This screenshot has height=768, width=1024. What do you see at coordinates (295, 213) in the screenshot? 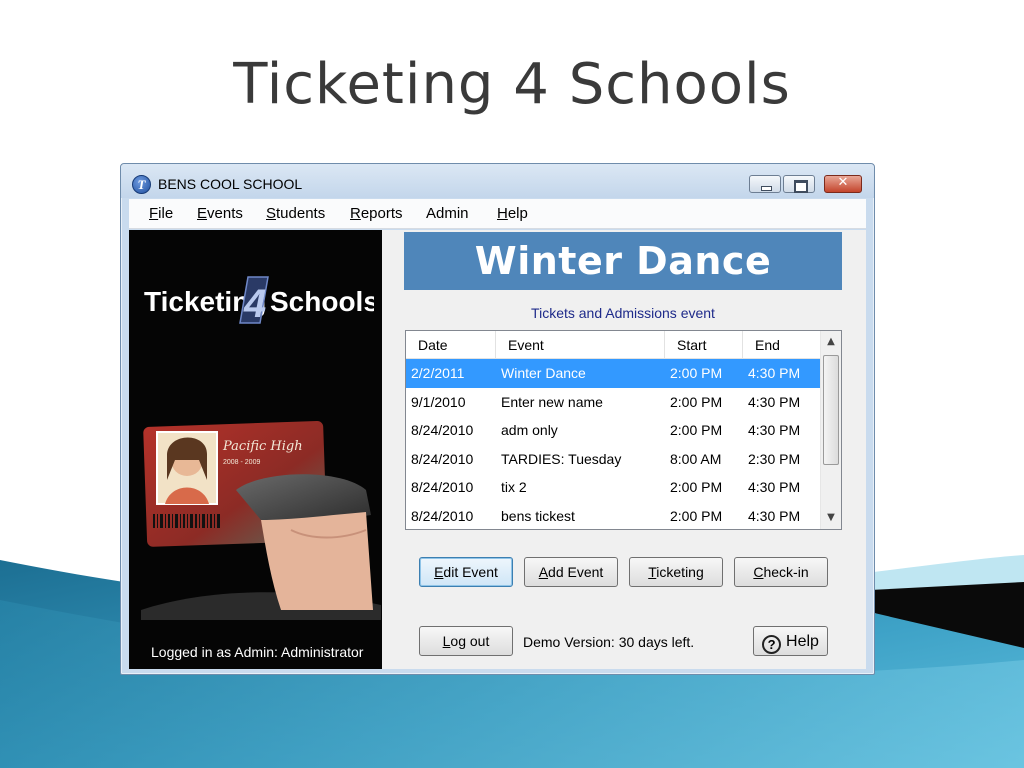
I see `menu-students: Students` at bounding box center [295, 213].